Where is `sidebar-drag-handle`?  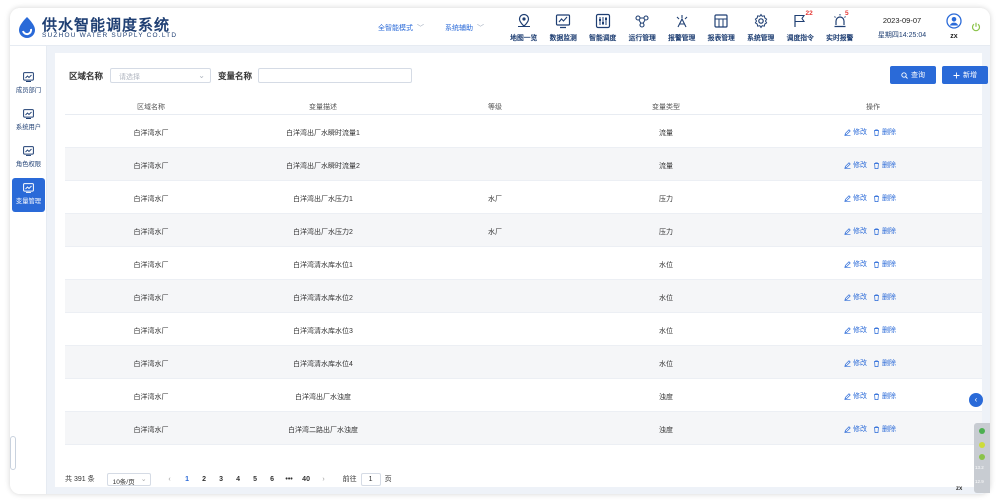
sidebar-drag-handle is located at coordinates (13, 453).